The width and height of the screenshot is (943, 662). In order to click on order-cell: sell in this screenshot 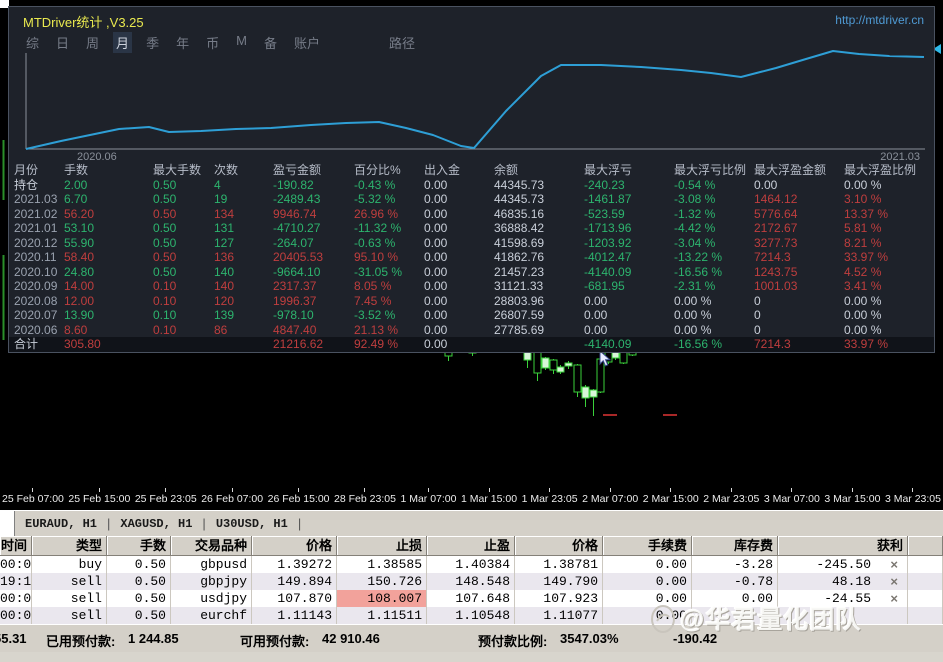, I will do `click(69, 581)`.